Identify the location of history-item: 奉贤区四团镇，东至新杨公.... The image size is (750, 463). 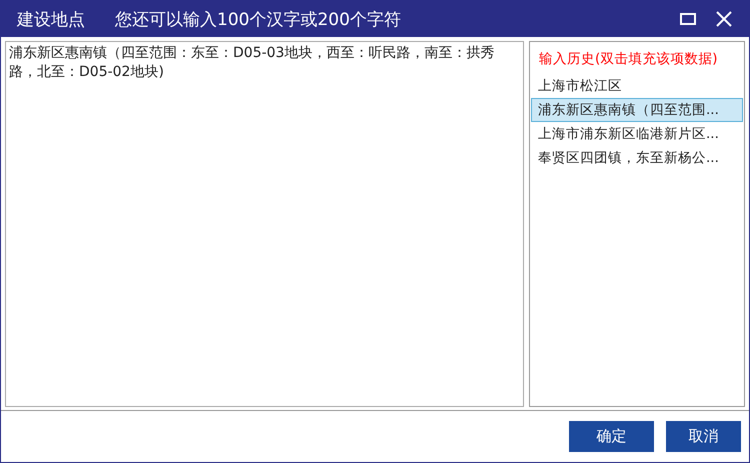
(637, 158).